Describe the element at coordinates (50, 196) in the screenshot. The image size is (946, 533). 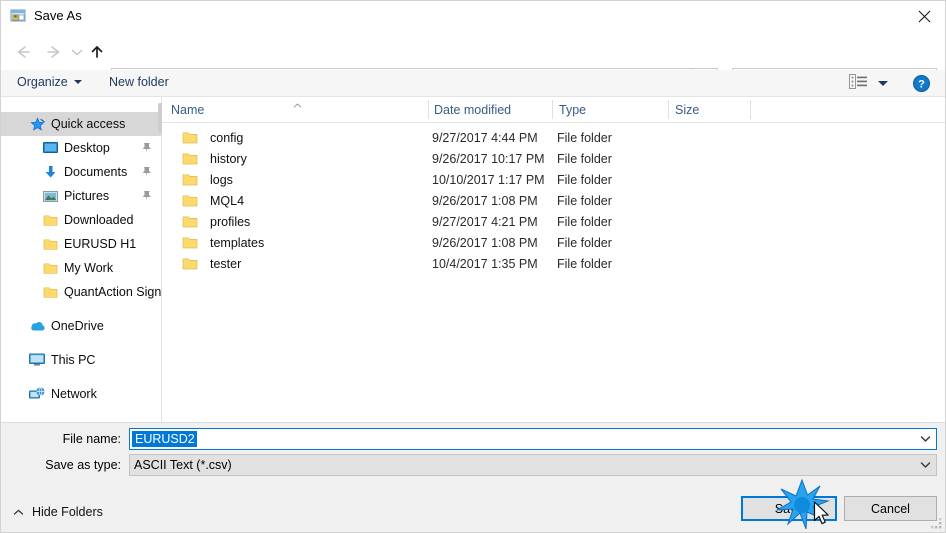
I see `pictures-icon` at that location.